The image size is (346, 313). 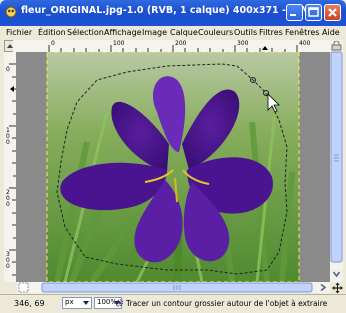 What do you see at coordinates (53, 43) in the screenshot?
I see `ruler-h-tick-0: 0` at bounding box center [53, 43].